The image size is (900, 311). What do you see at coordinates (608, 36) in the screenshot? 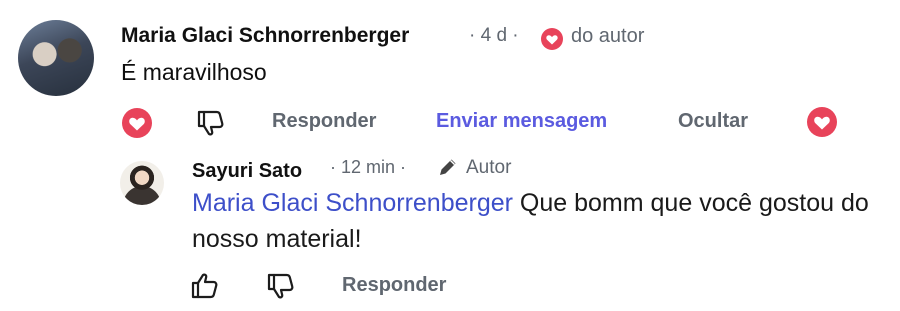
I see `author-badge: do autor` at bounding box center [608, 36].